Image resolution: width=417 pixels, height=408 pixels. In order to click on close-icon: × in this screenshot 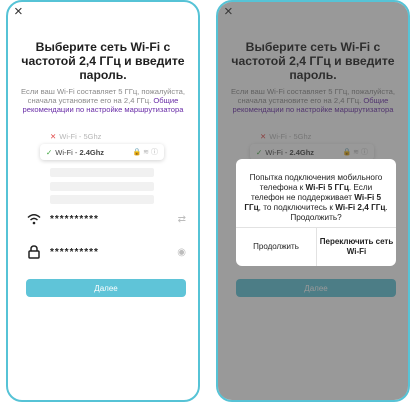, I will do `click(18, 11)`.